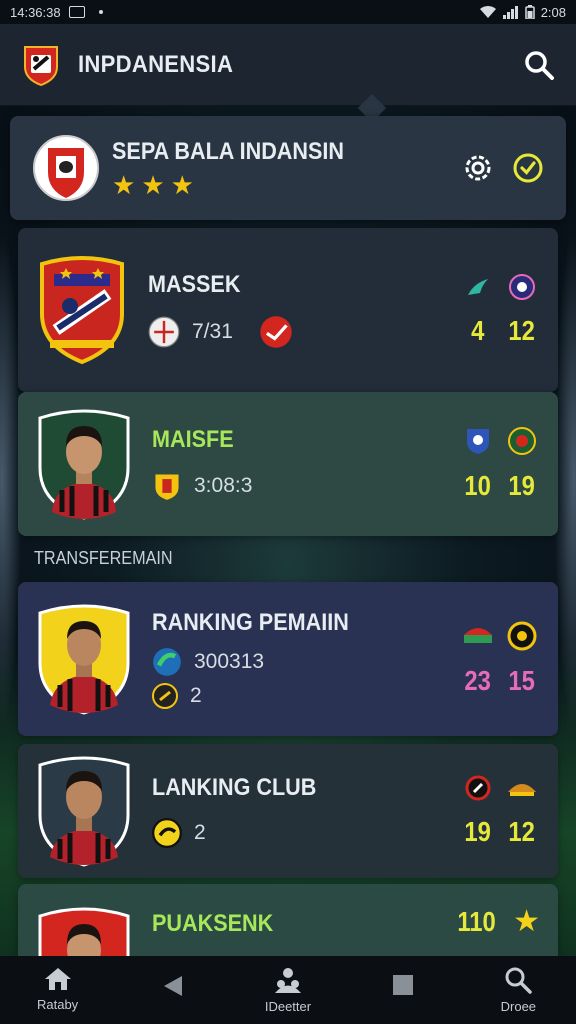  I want to click on notification-dot-icon, so click(100, 12).